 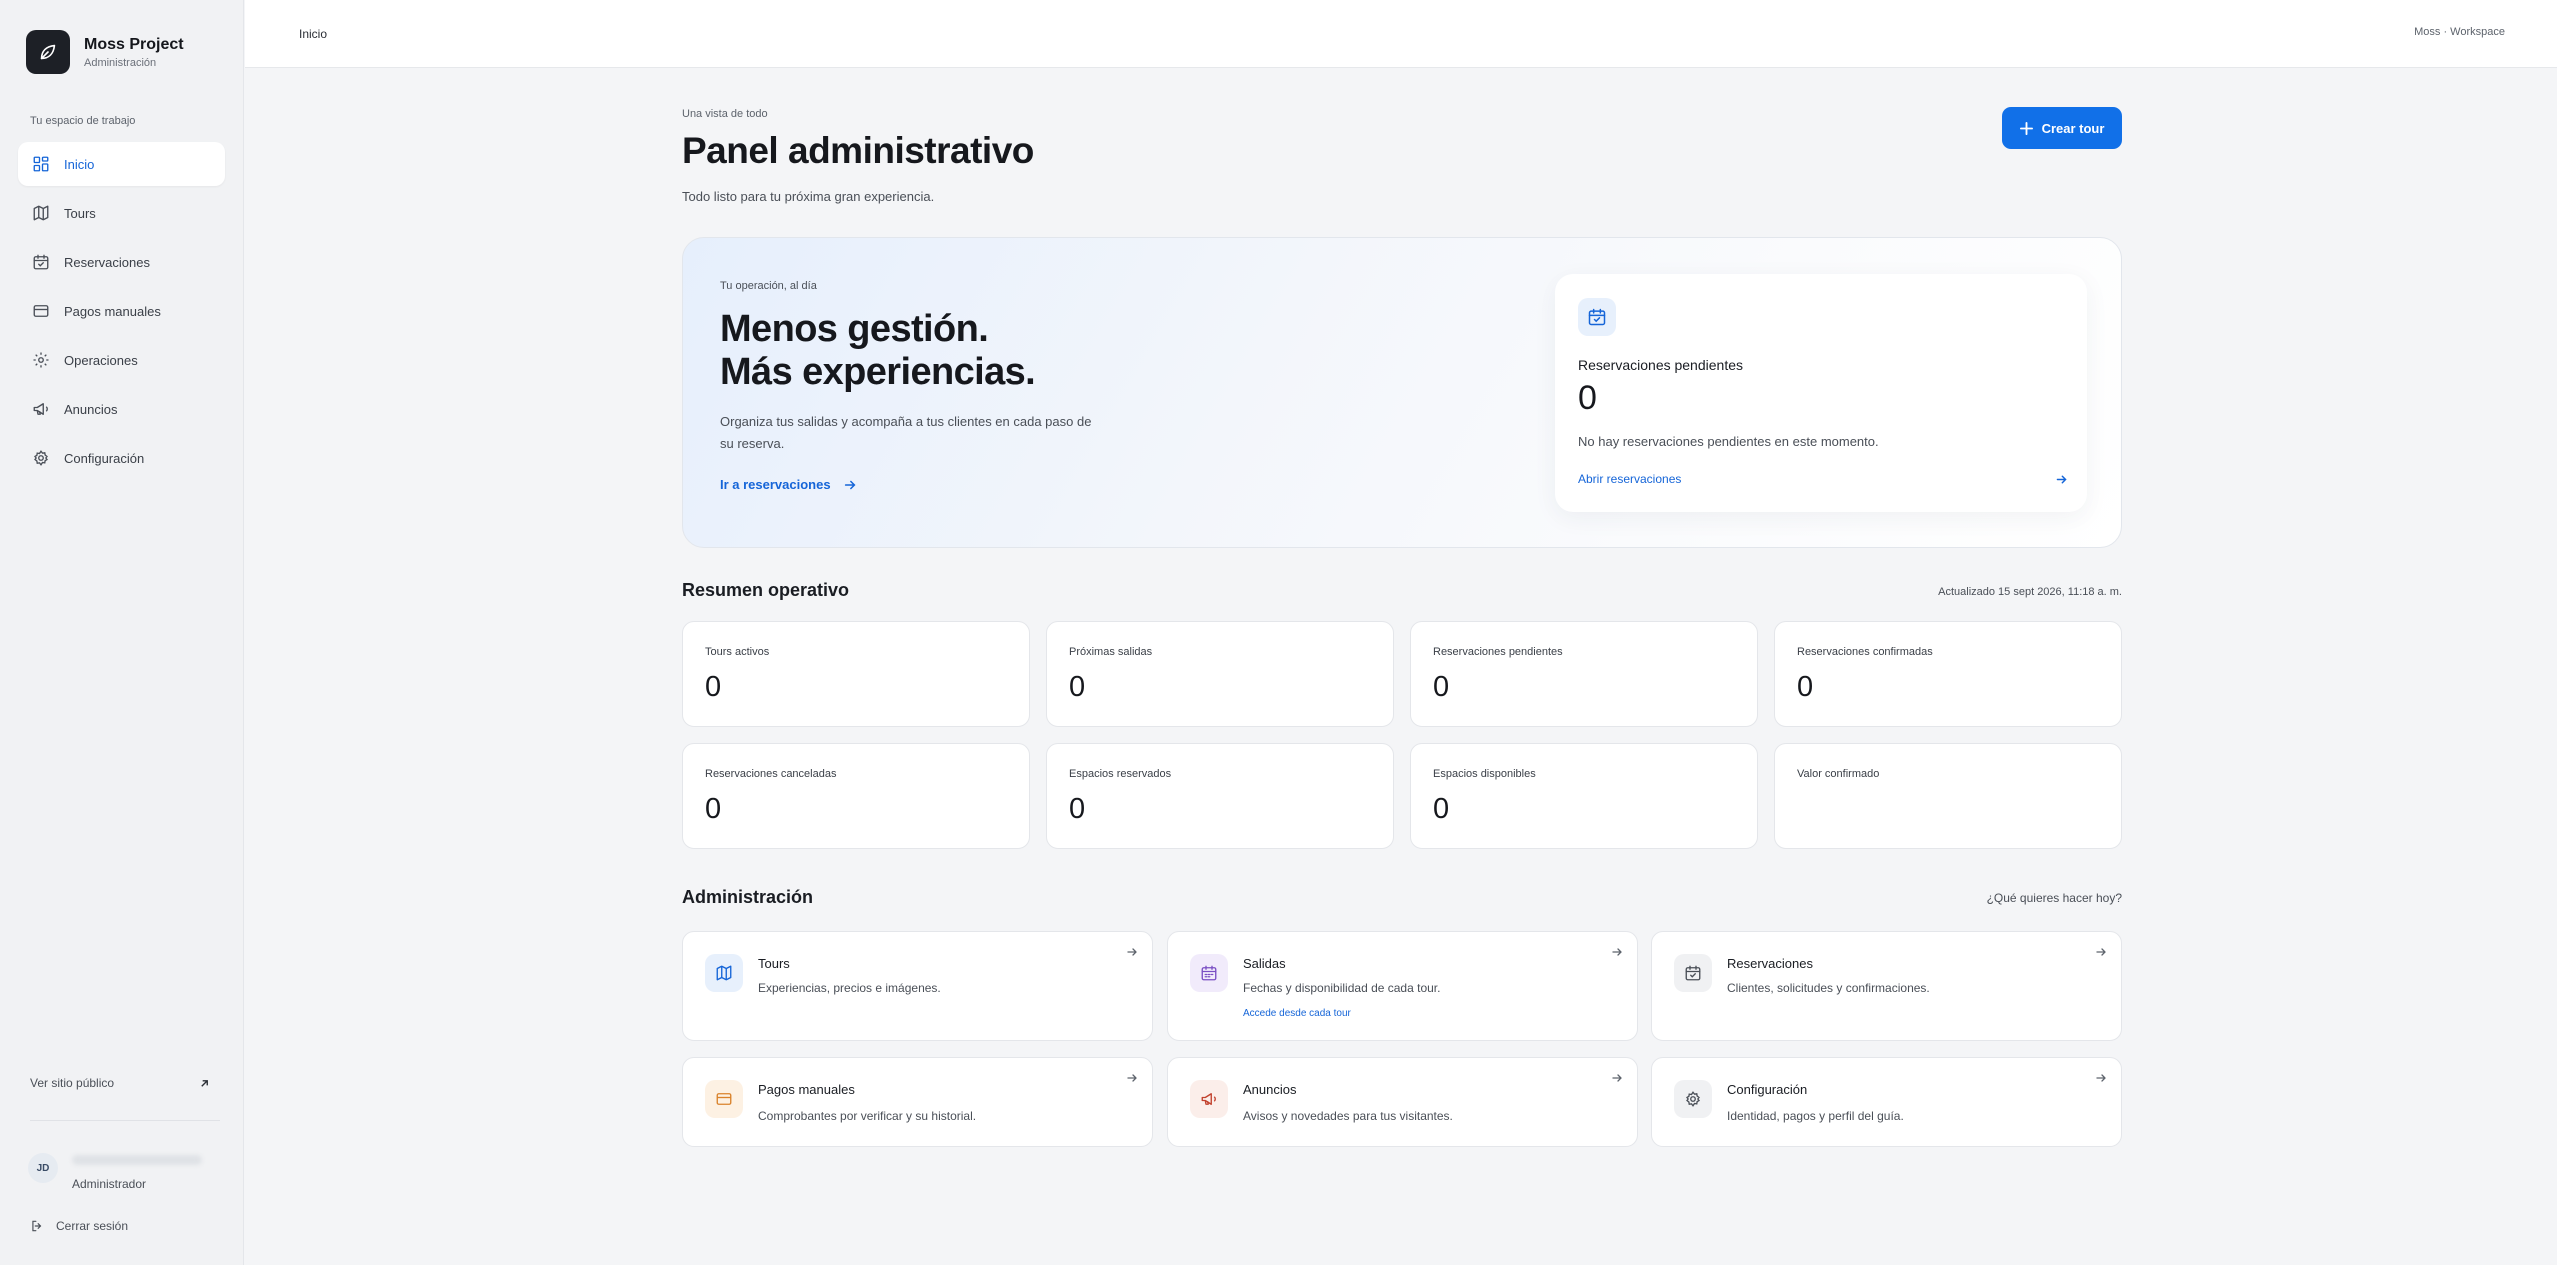 I want to click on calendar-icon, so click(x=1209, y=973).